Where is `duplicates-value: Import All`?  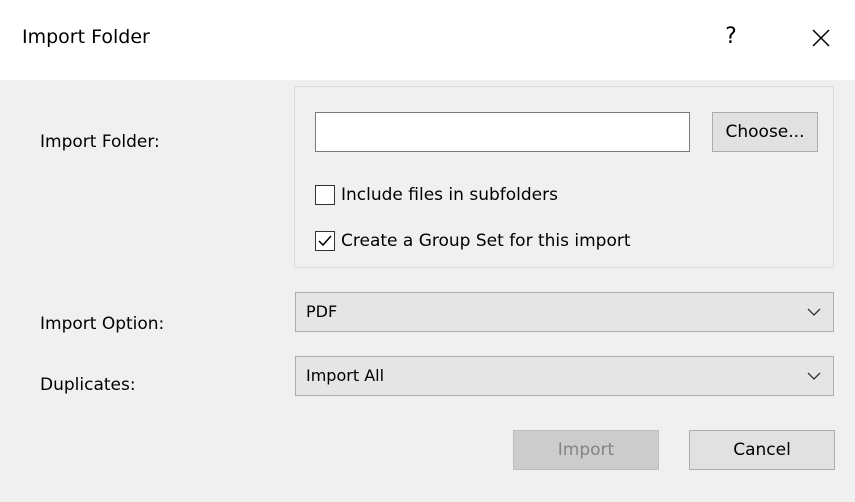 duplicates-value: Import All is located at coordinates (345, 375).